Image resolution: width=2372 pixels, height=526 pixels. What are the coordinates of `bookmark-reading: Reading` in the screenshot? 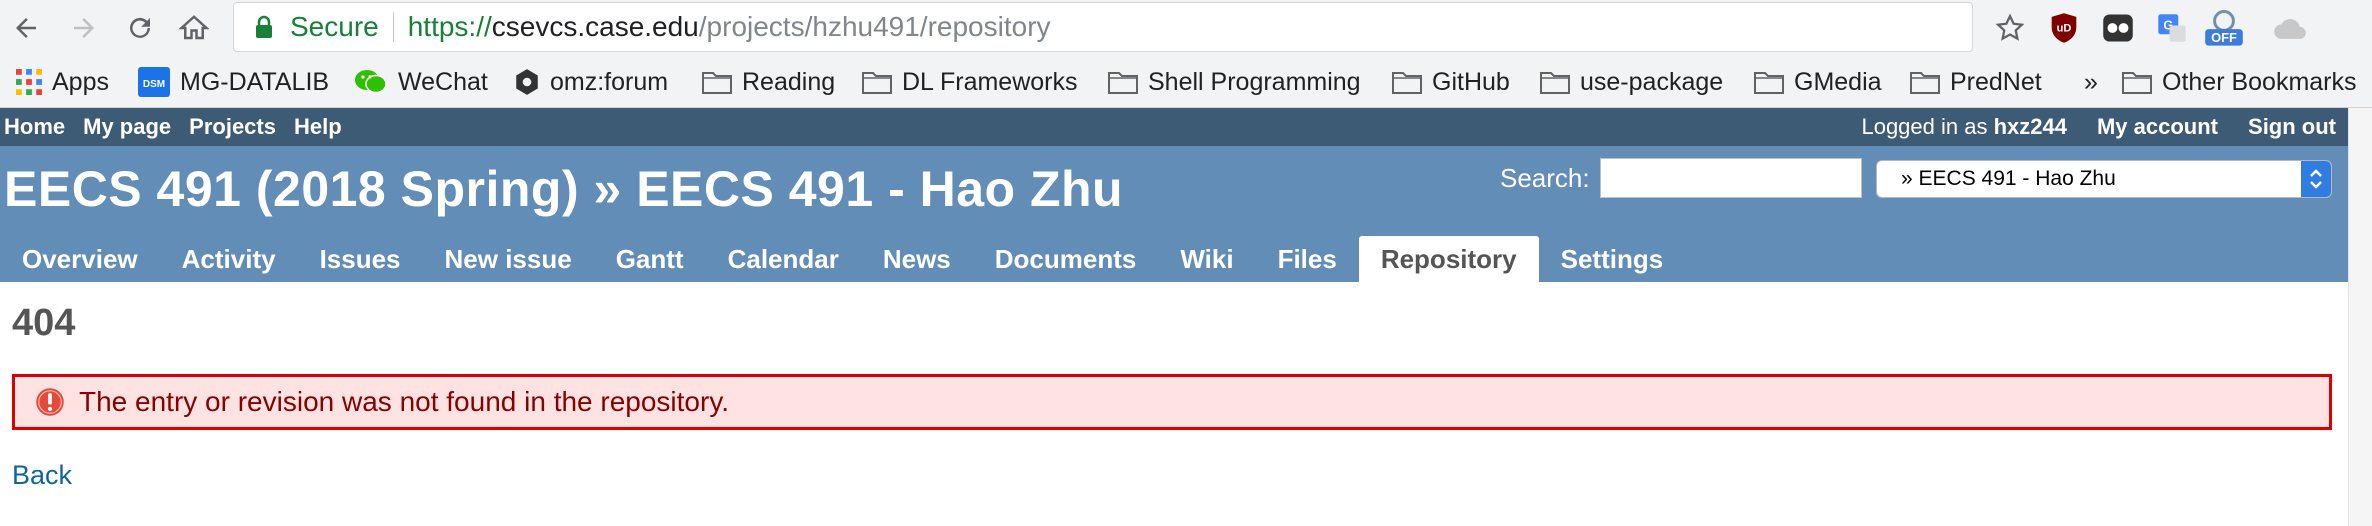 It's located at (768, 82).